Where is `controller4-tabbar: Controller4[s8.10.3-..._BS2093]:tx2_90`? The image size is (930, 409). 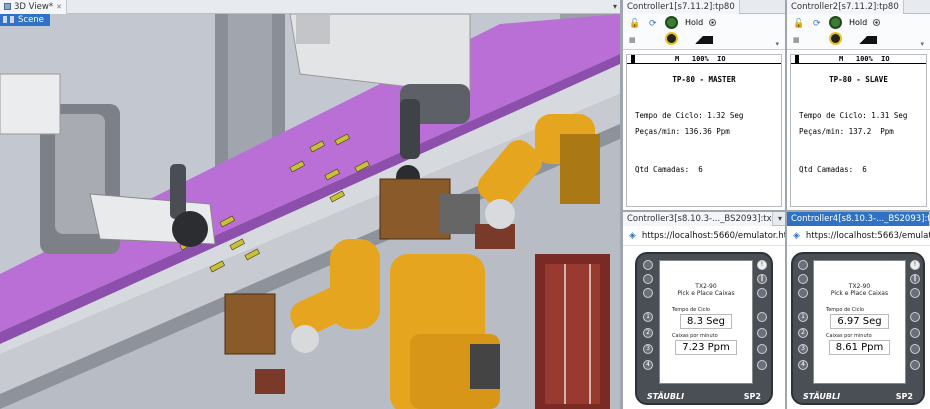
controller4-tabbar: Controller4[s8.10.3-..._BS2093]:tx2_90 is located at coordinates (858, 218).